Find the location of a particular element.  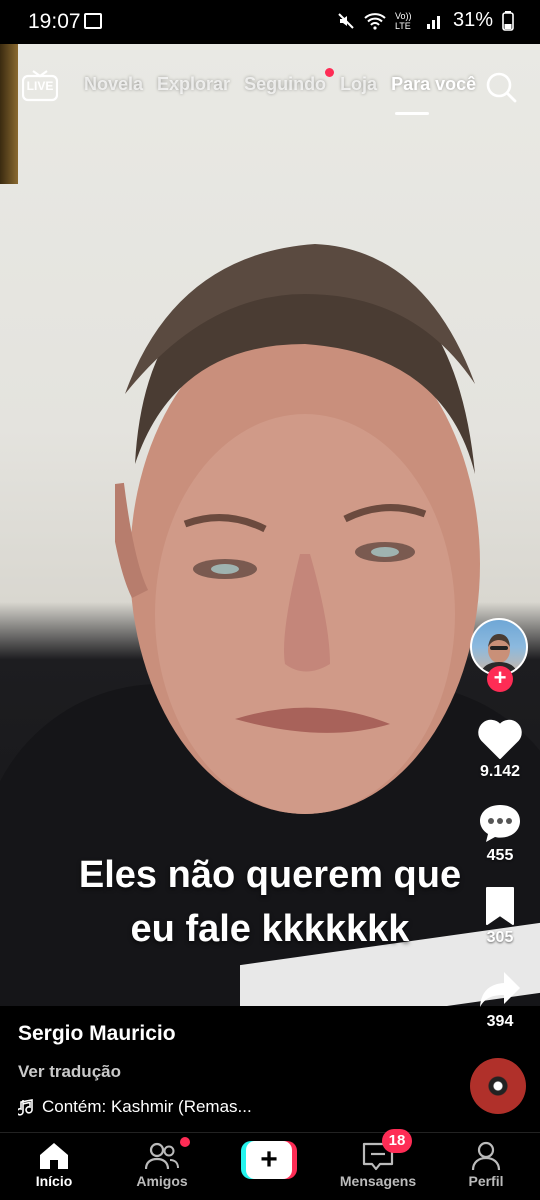

comment-icon is located at coordinates (500, 823).